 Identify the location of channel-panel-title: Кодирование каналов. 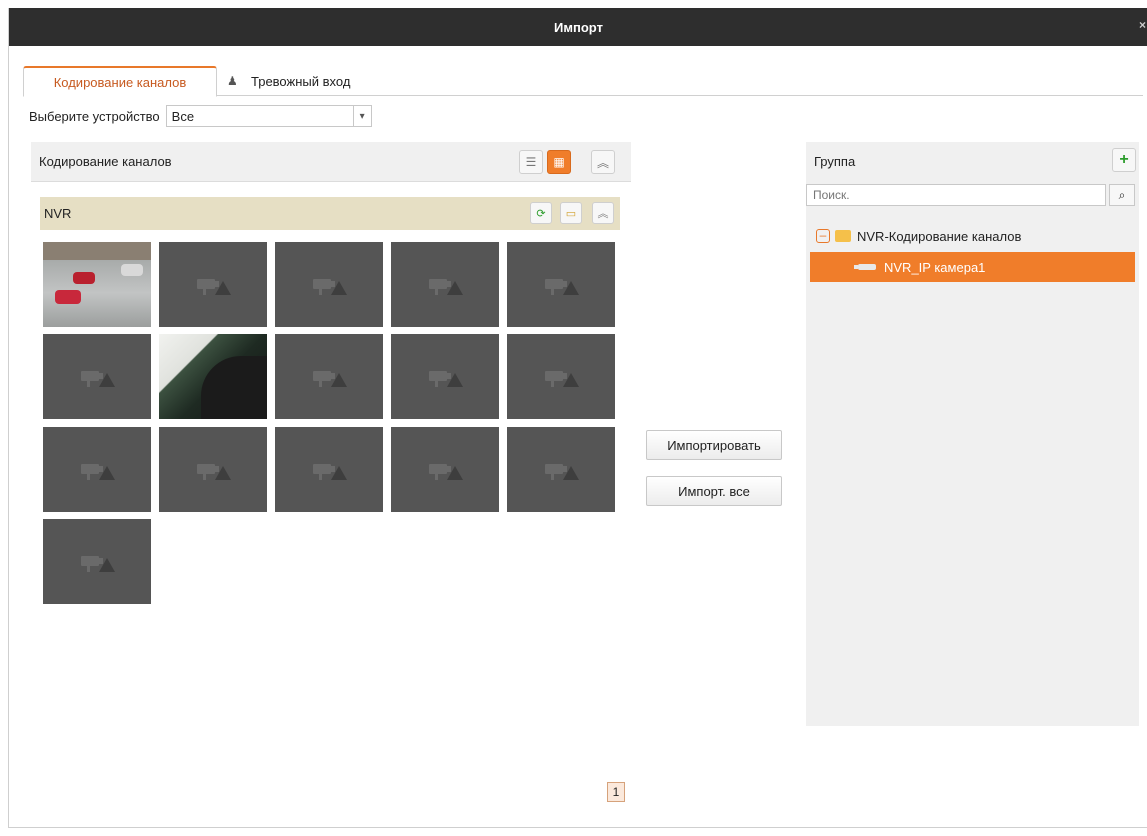
(105, 161).